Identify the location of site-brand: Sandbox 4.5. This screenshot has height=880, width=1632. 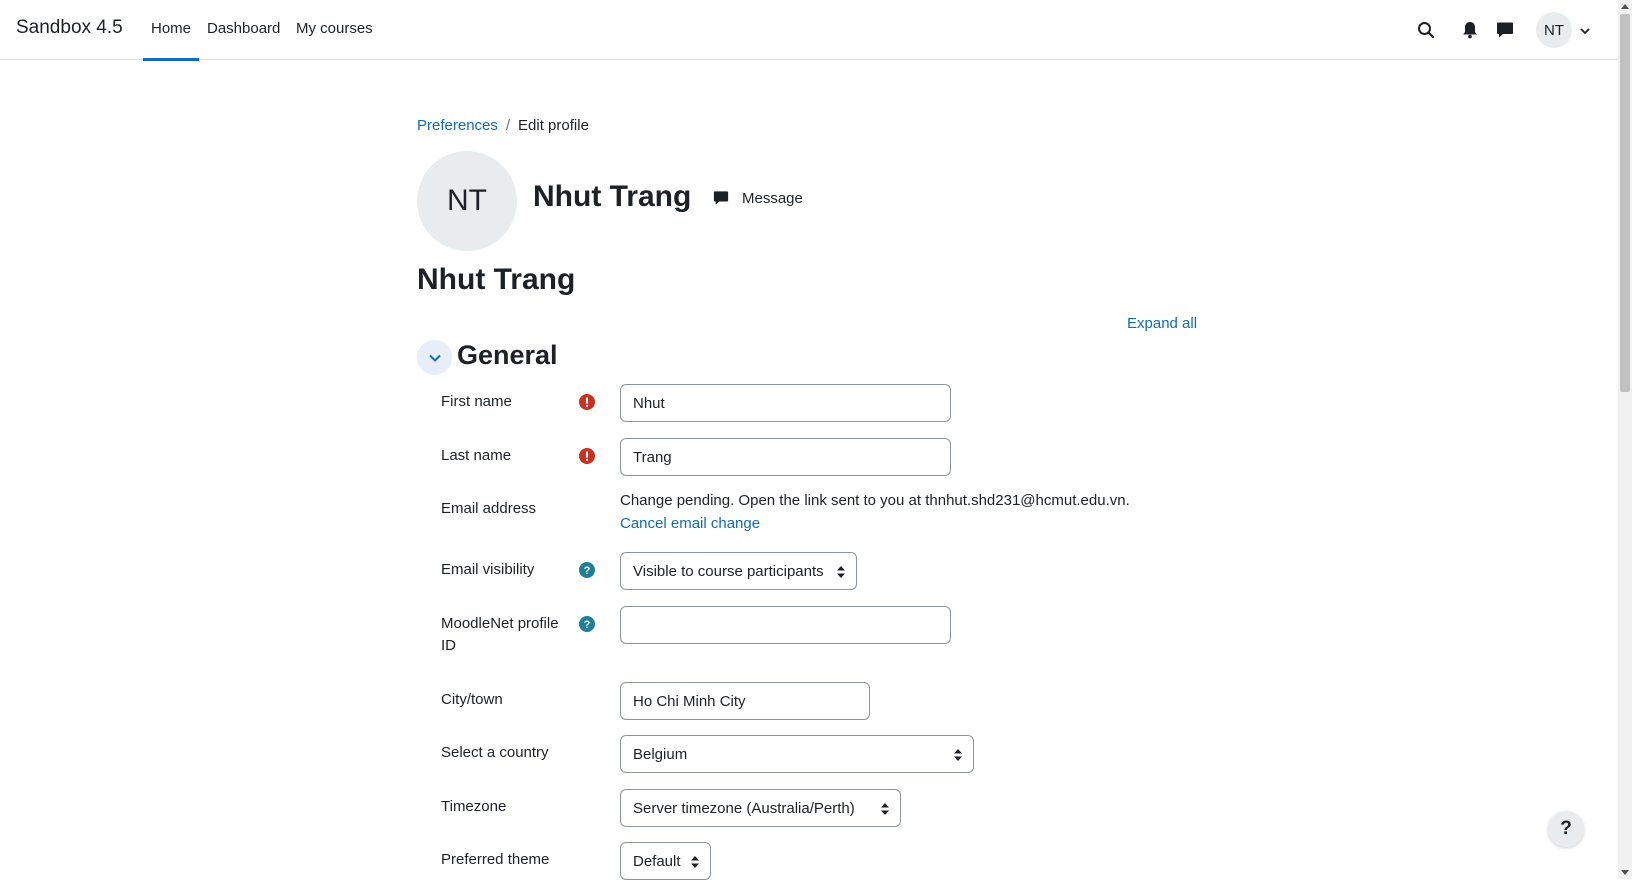
(69, 28).